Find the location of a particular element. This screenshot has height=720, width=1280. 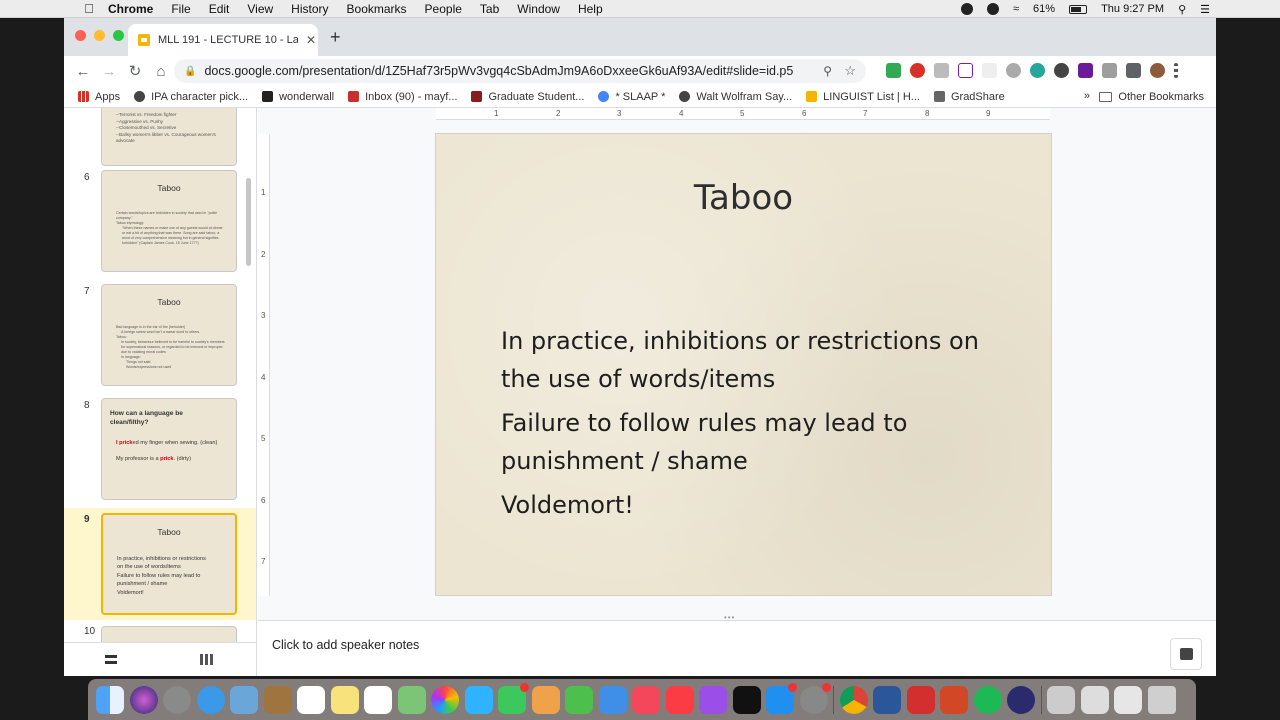

pages-icon is located at coordinates (545, 699).